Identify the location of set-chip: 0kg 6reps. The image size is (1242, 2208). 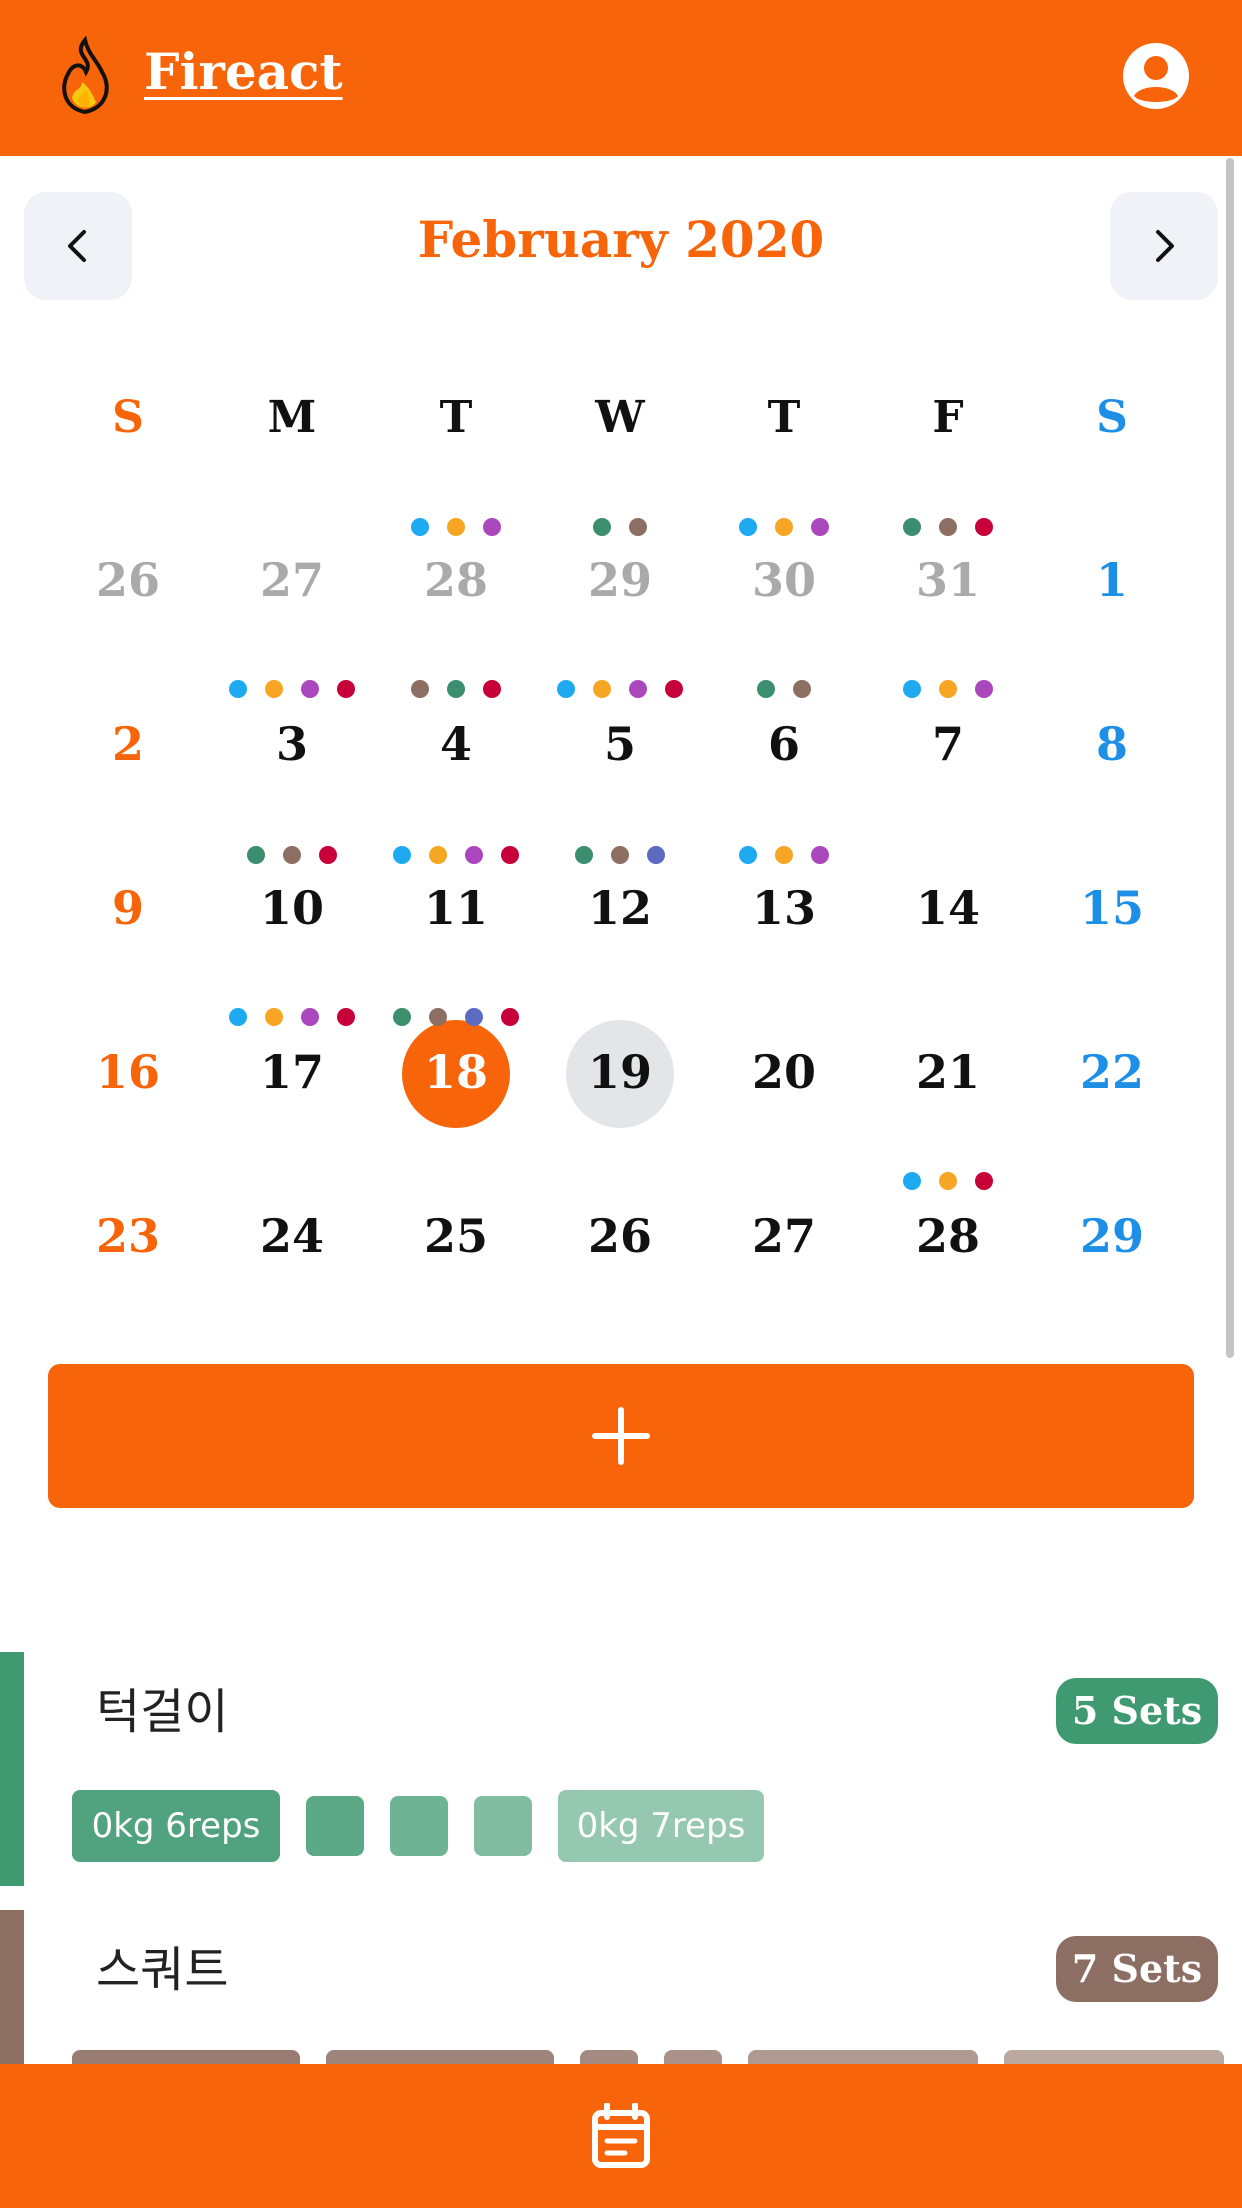
(176, 1826).